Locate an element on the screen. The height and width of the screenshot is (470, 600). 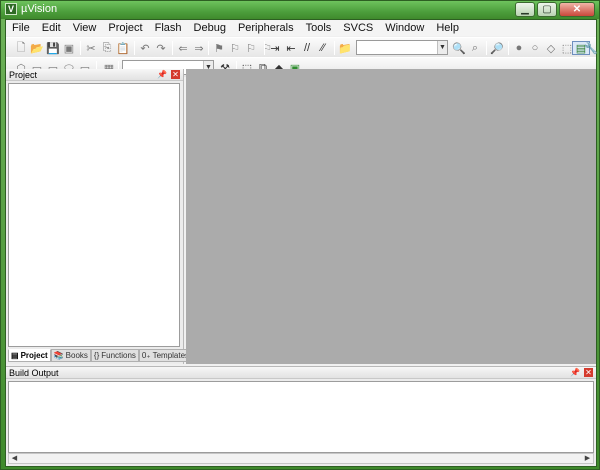
menu-tools: Tools is located at coordinates (319, 28).